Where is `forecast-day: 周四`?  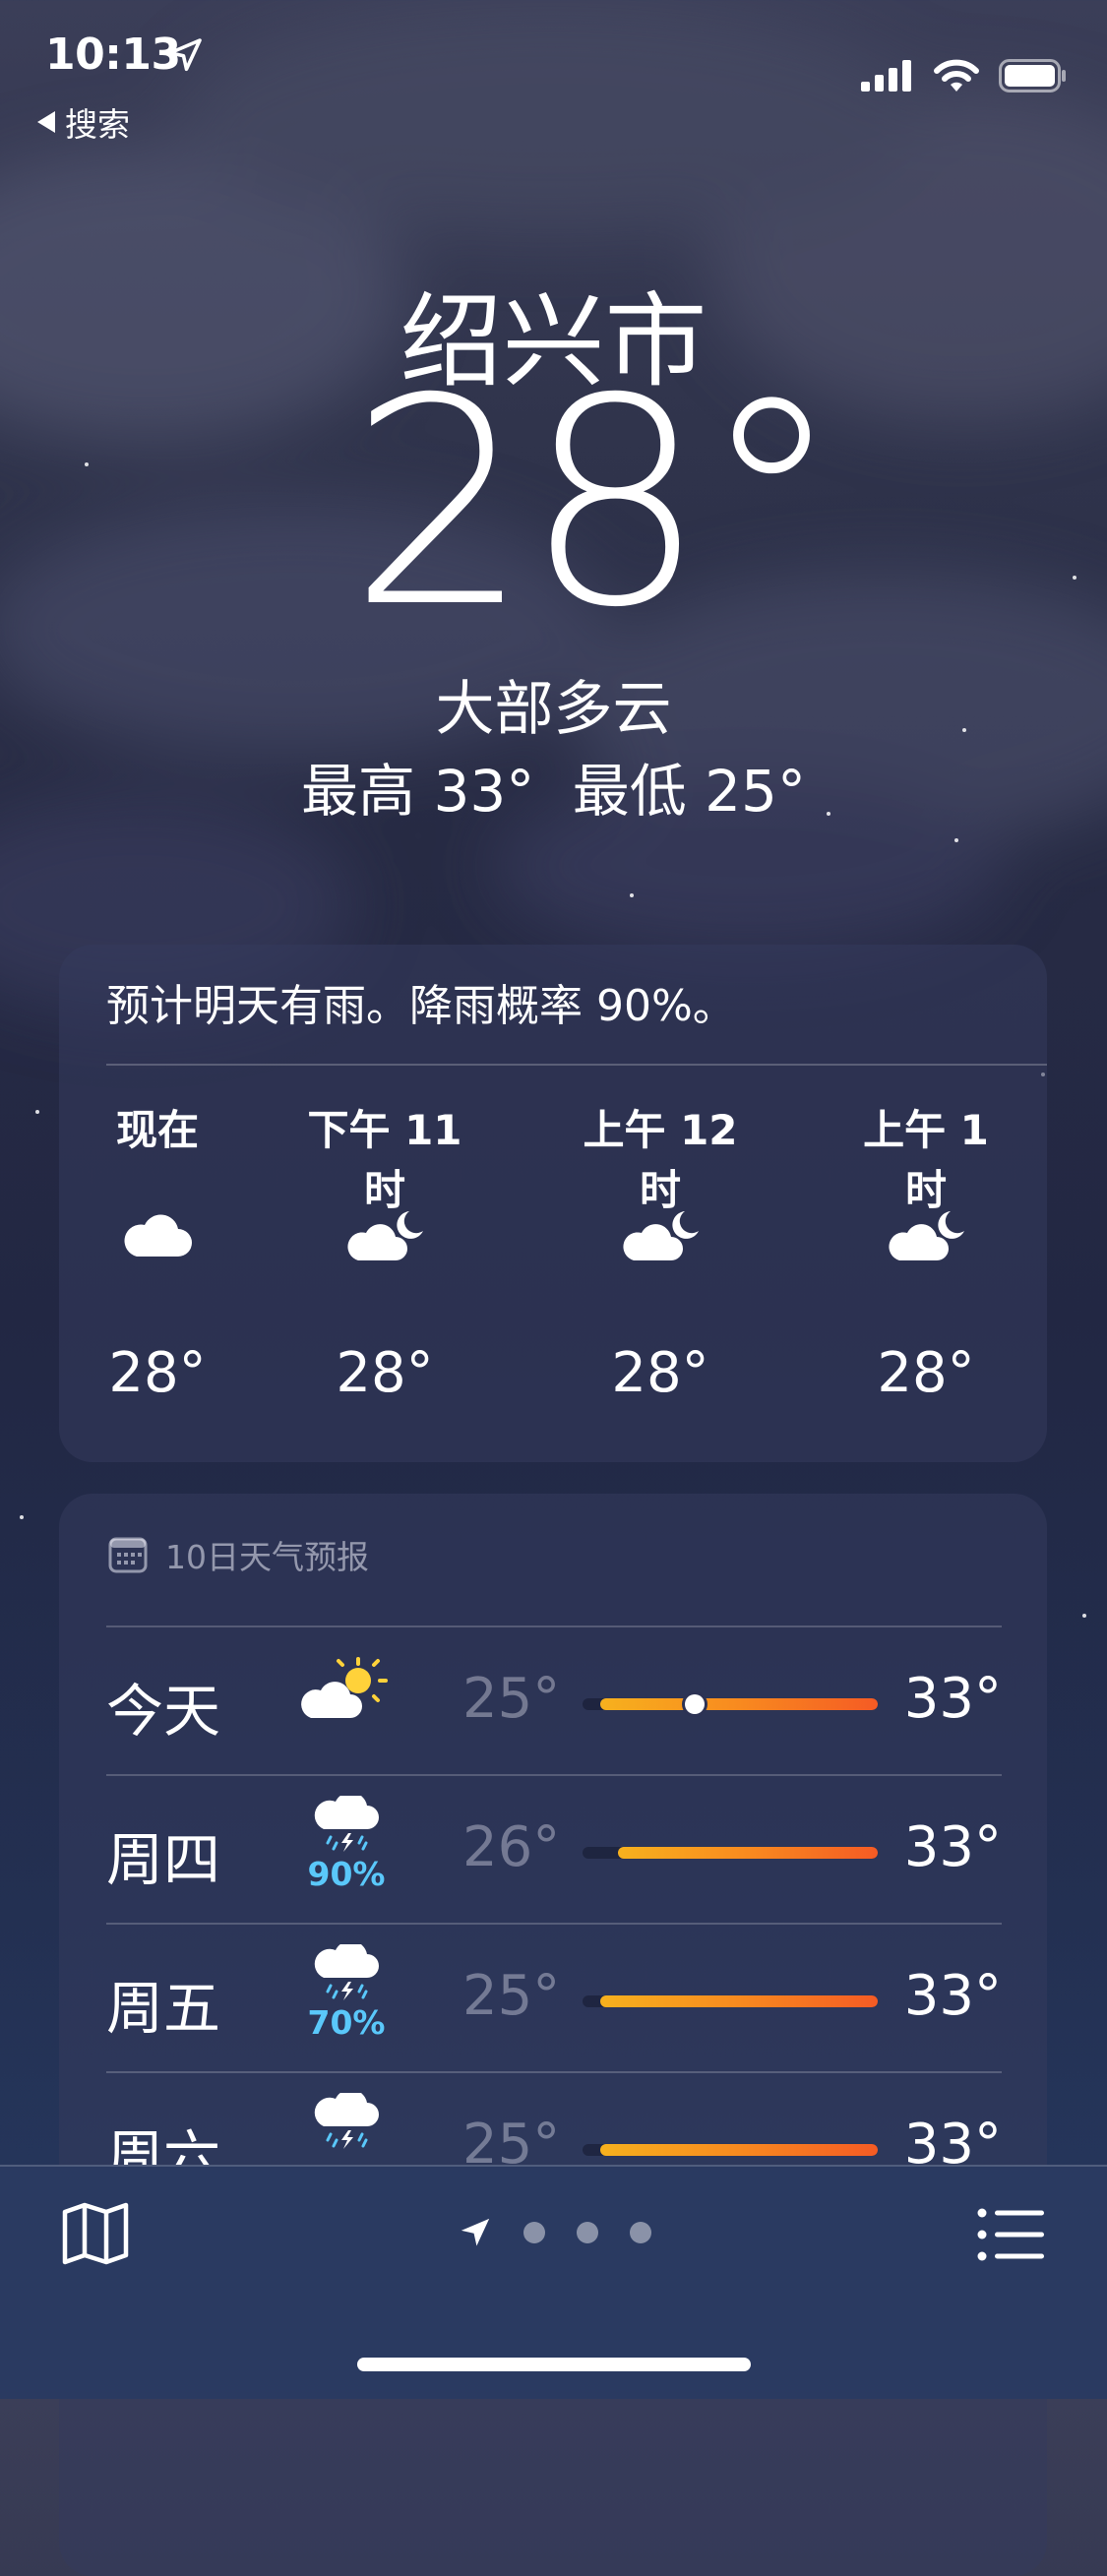
forecast-day: 周四 is located at coordinates (164, 1859).